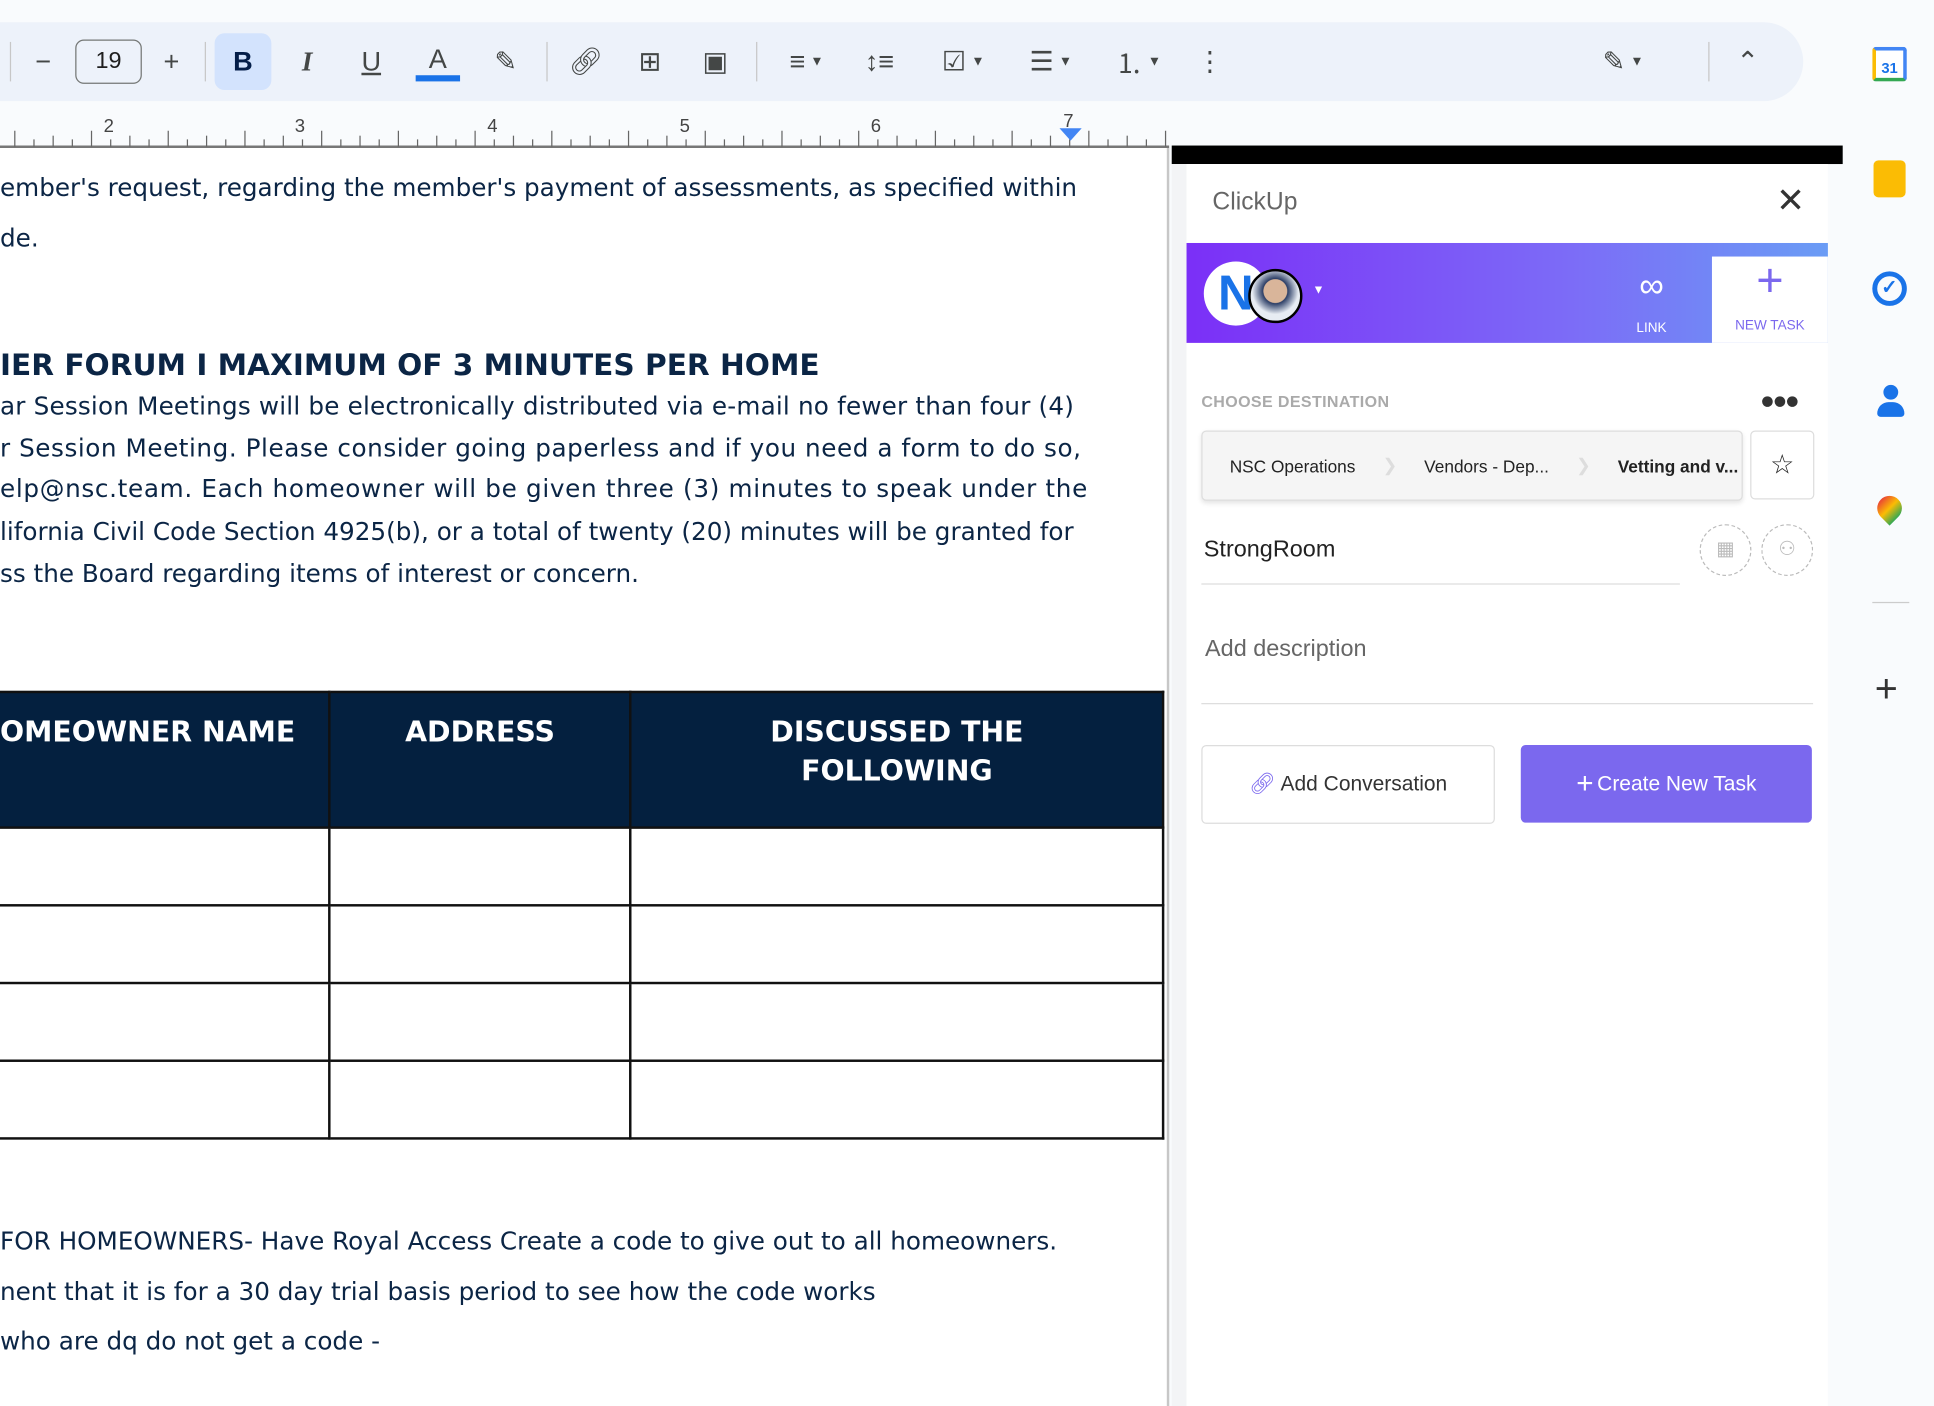 The width and height of the screenshot is (1934, 1406). I want to click on more-options-icon: ●●●, so click(1780, 401).